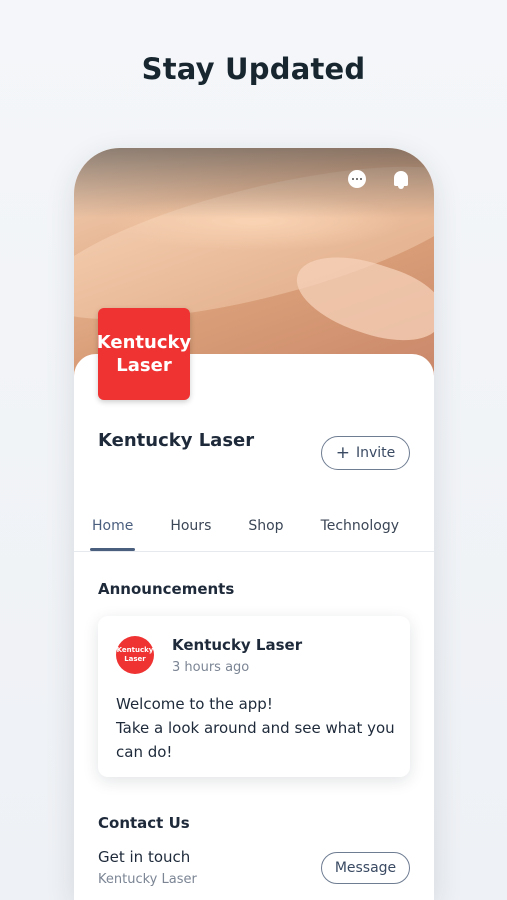 Image resolution: width=507 pixels, height=900 pixels. Describe the element at coordinates (144, 342) in the screenshot. I see `logo-line-1: Kentucky` at that location.